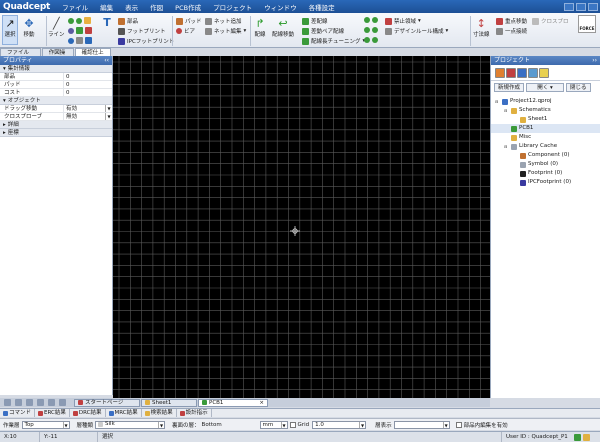  I want to click on text-tool-button: T, so click(107, 22).